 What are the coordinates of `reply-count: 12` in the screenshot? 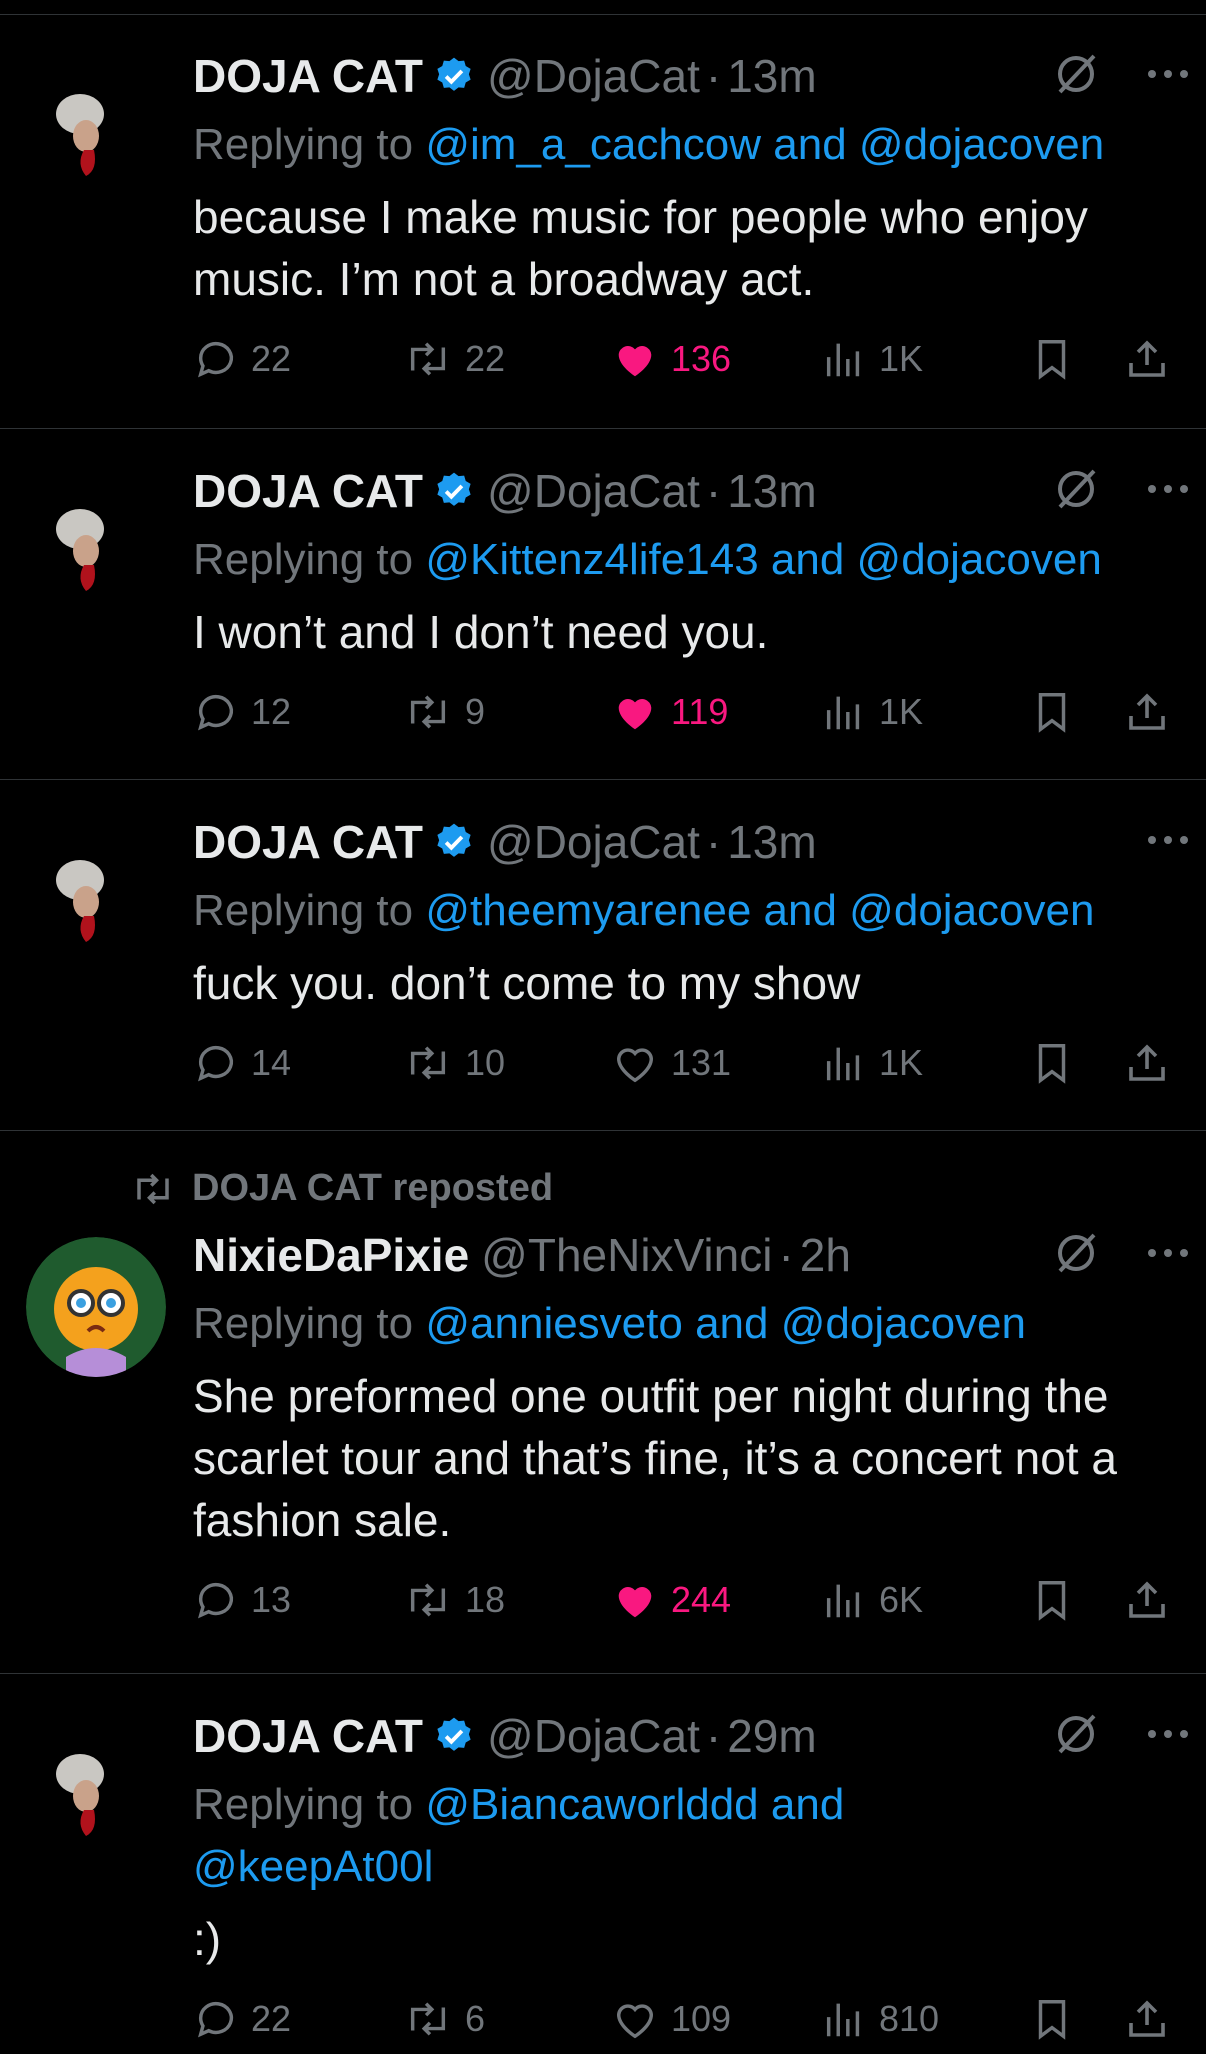 It's located at (271, 711).